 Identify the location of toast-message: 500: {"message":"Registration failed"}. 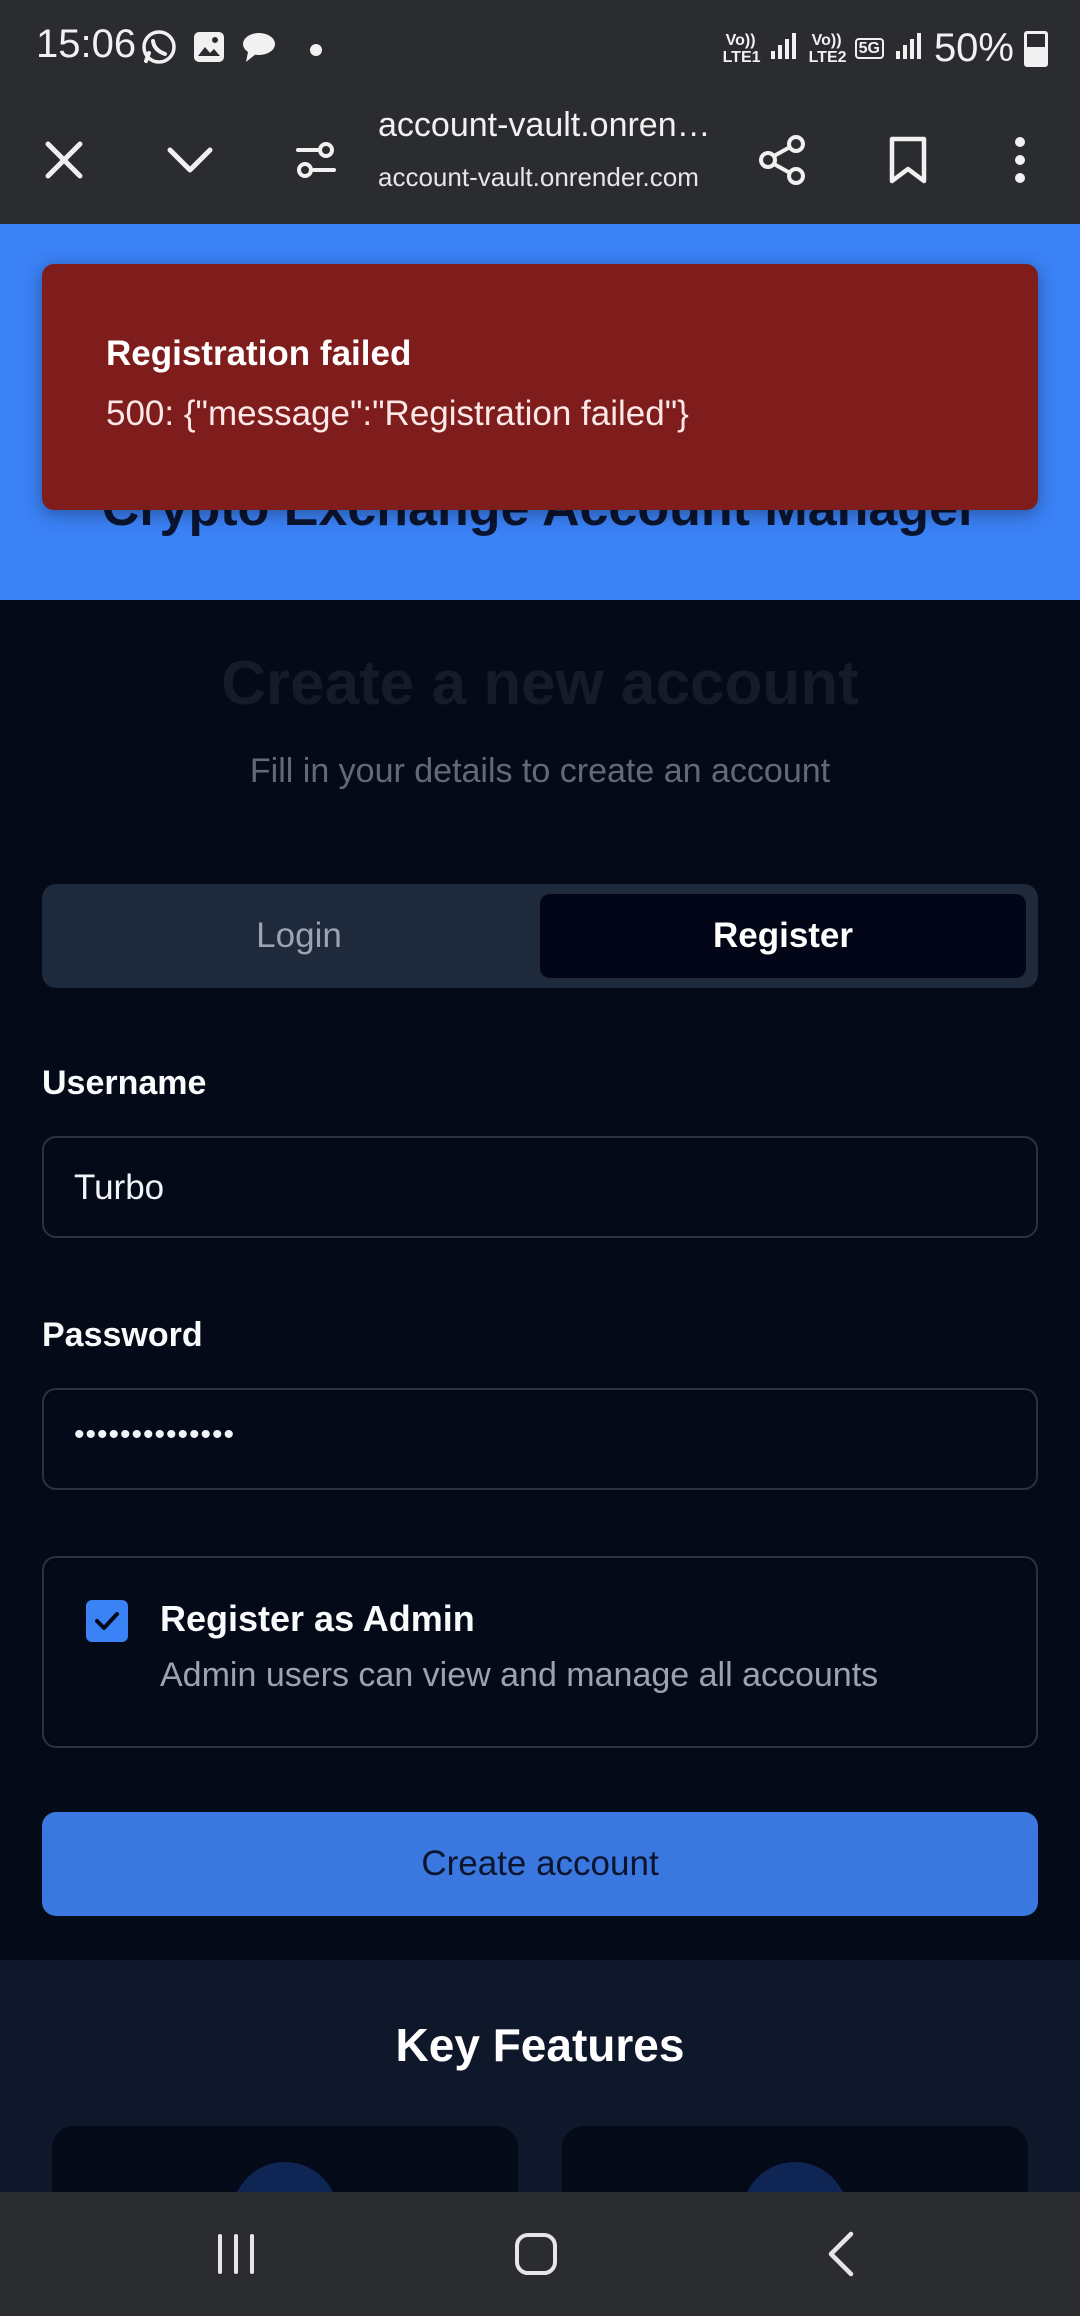
(397, 413).